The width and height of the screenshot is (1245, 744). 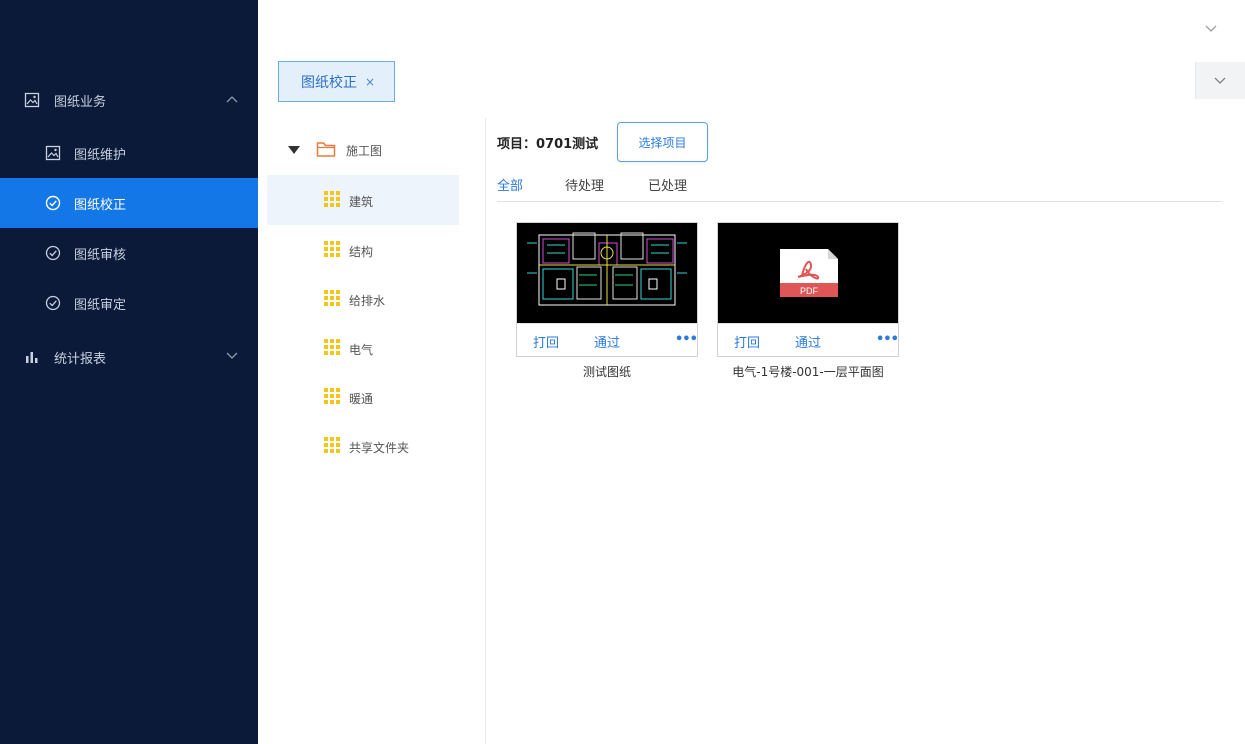 I want to click on drawing-card: 打回 通过 •••, so click(x=607, y=289).